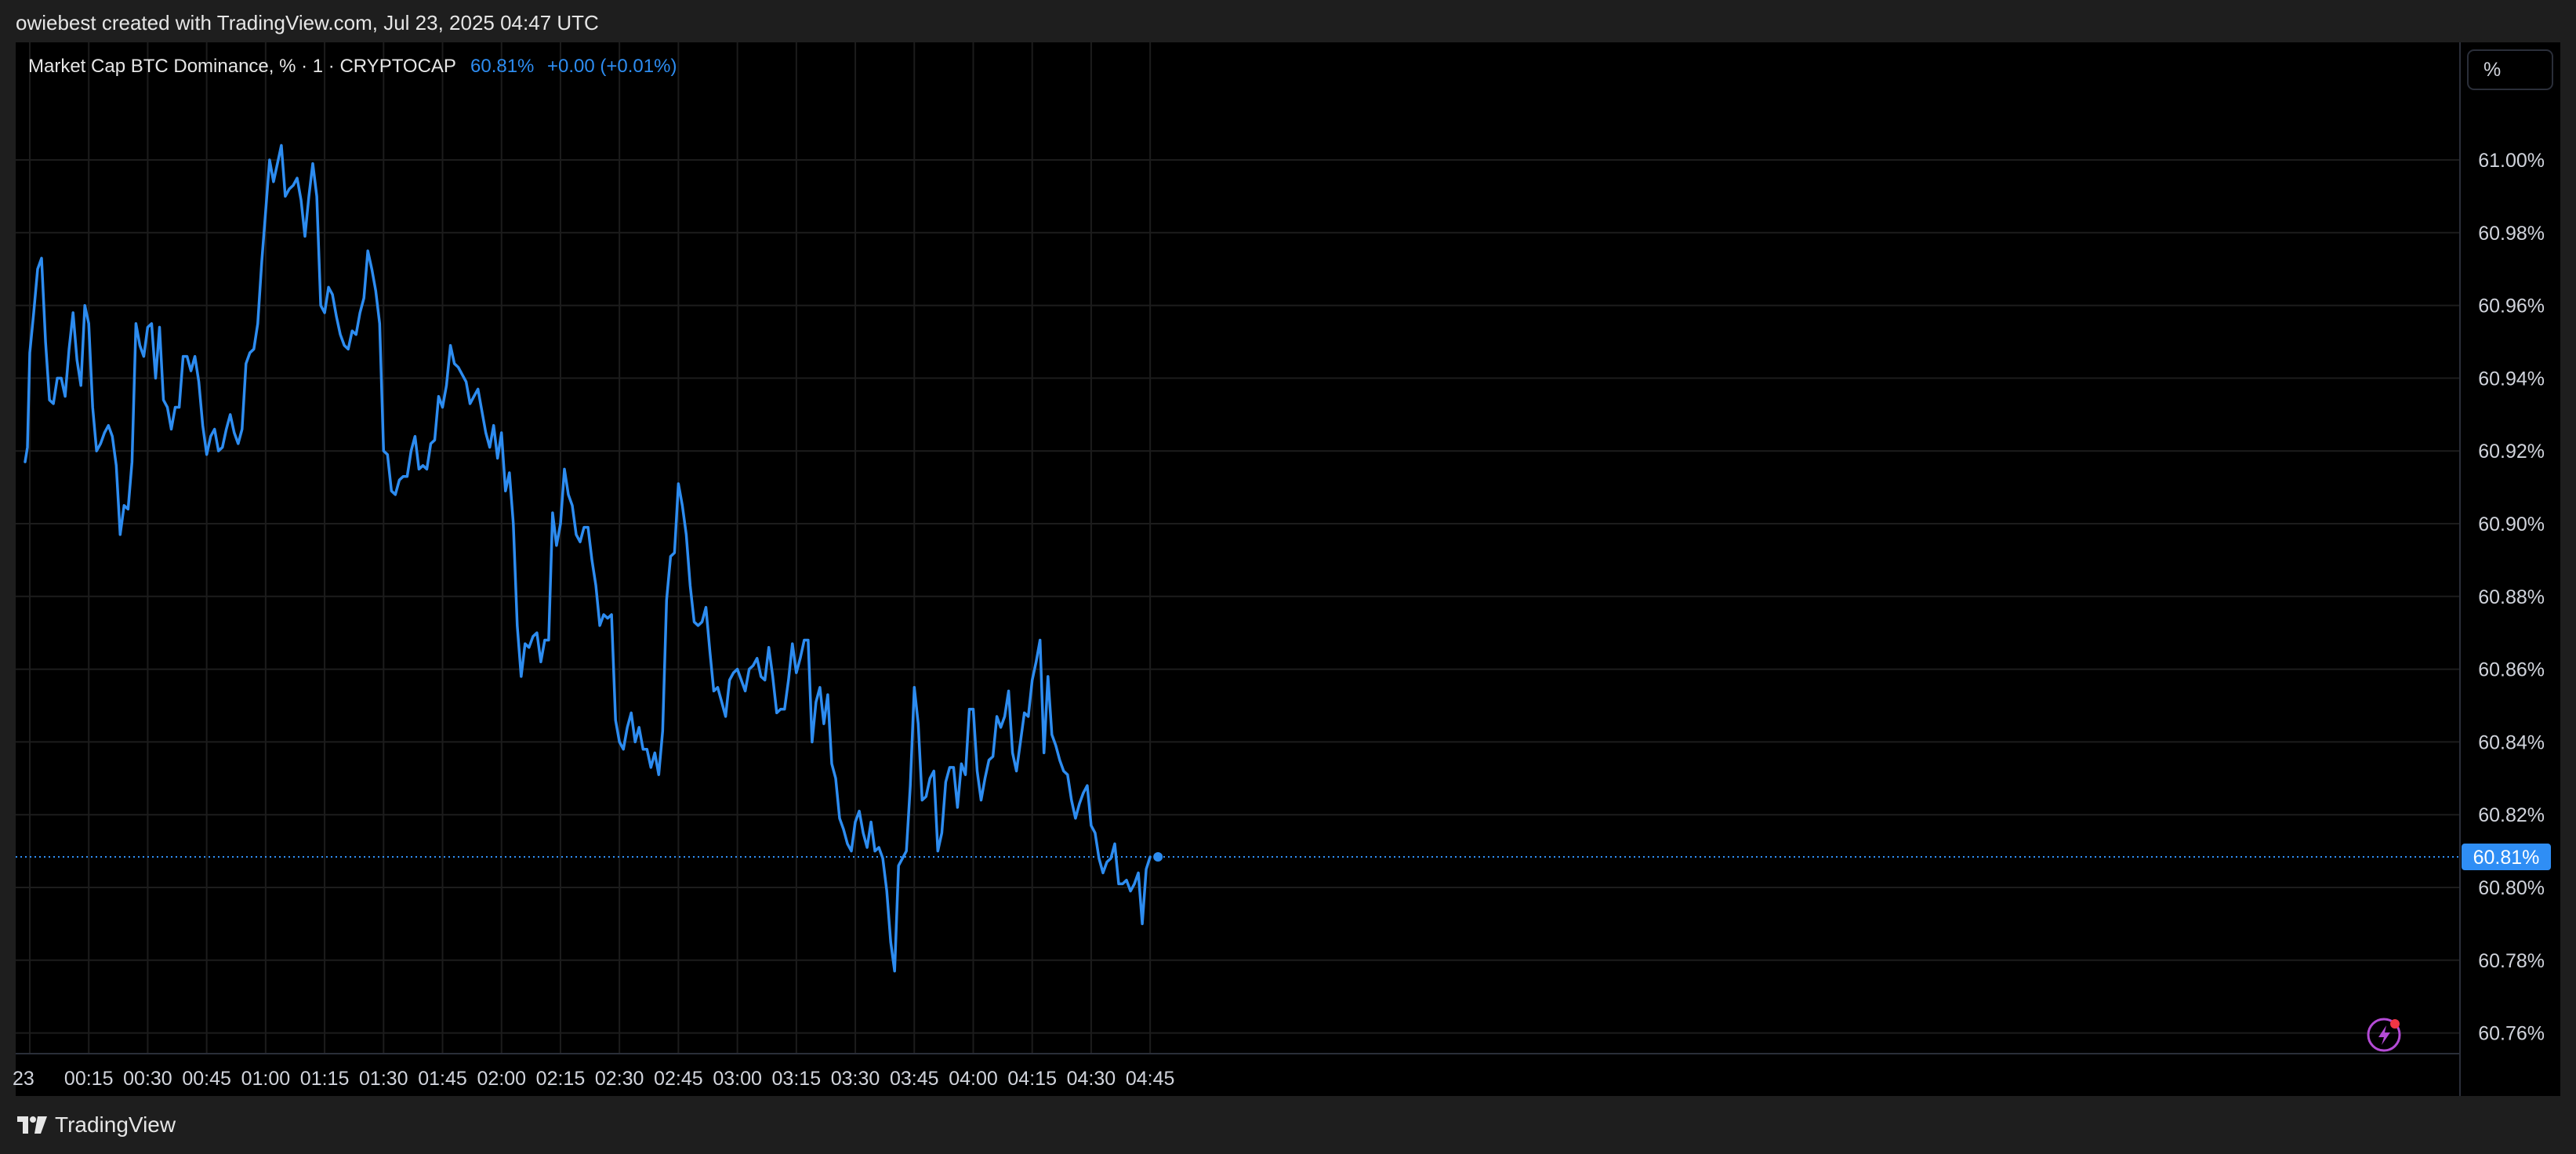 The height and width of the screenshot is (1154, 2576). I want to click on time-tick-label: 04:30, so click(1091, 1079).